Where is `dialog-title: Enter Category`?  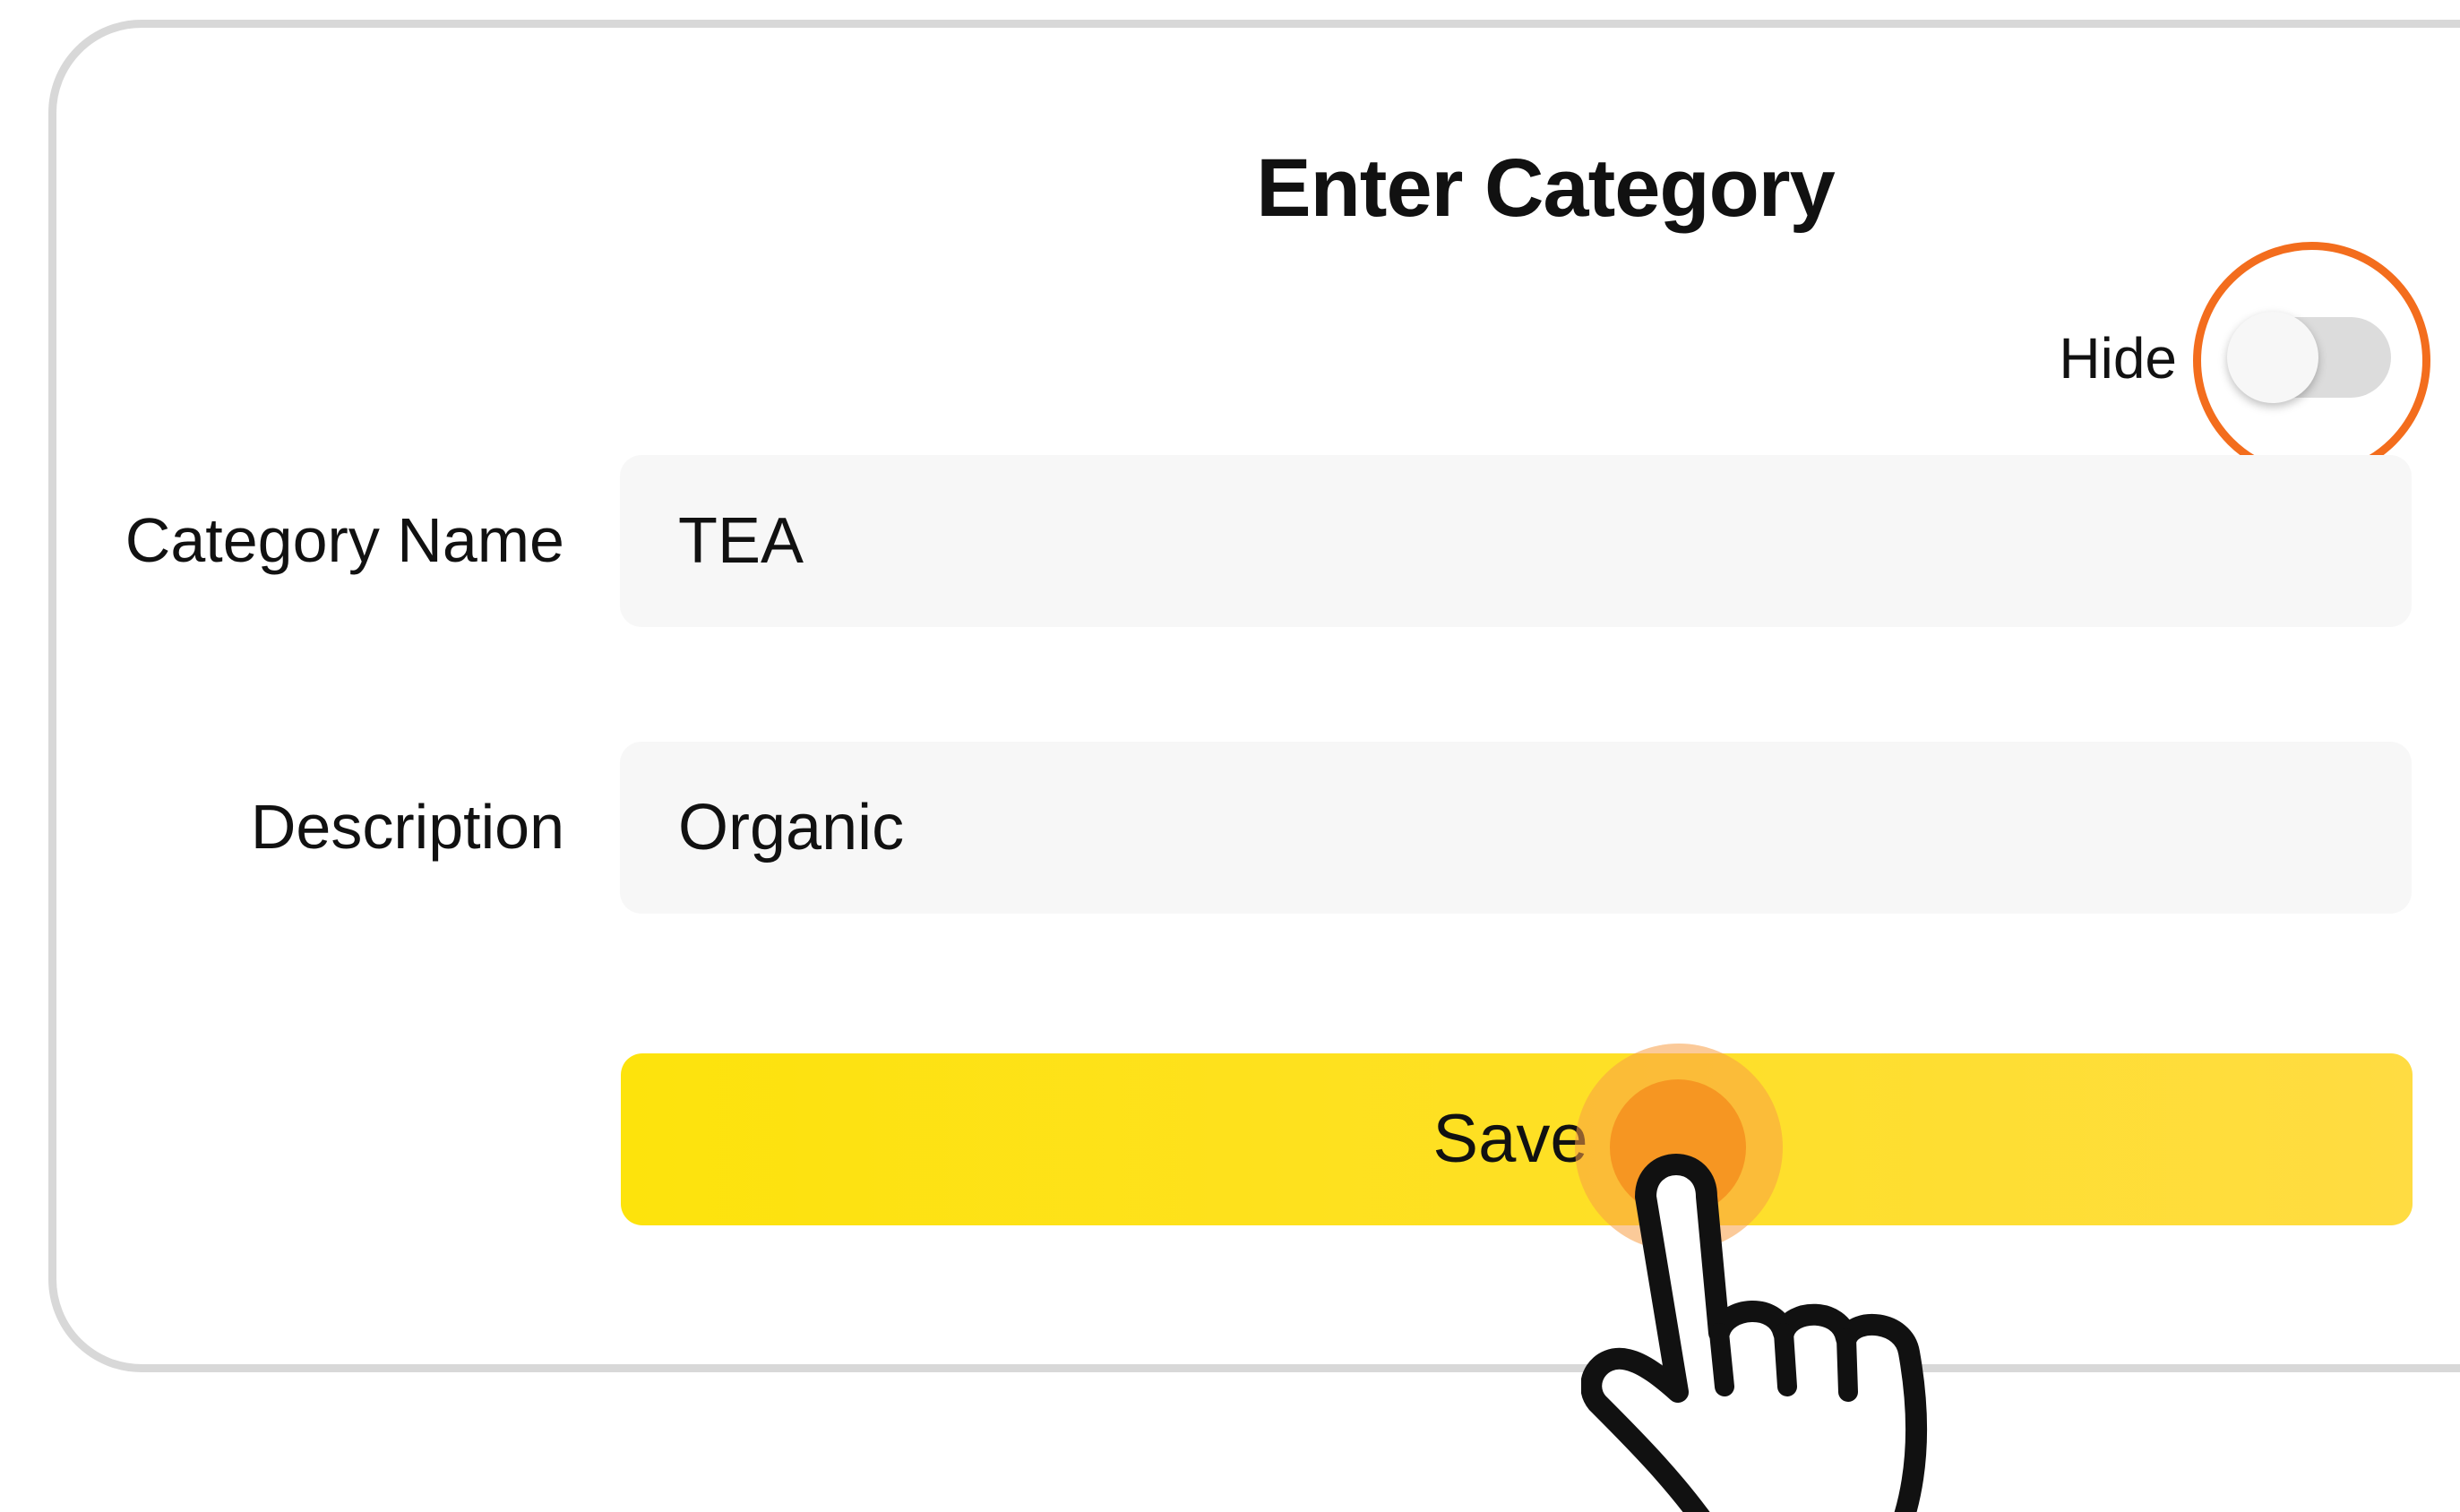
dialog-title: Enter Category is located at coordinates (1546, 188).